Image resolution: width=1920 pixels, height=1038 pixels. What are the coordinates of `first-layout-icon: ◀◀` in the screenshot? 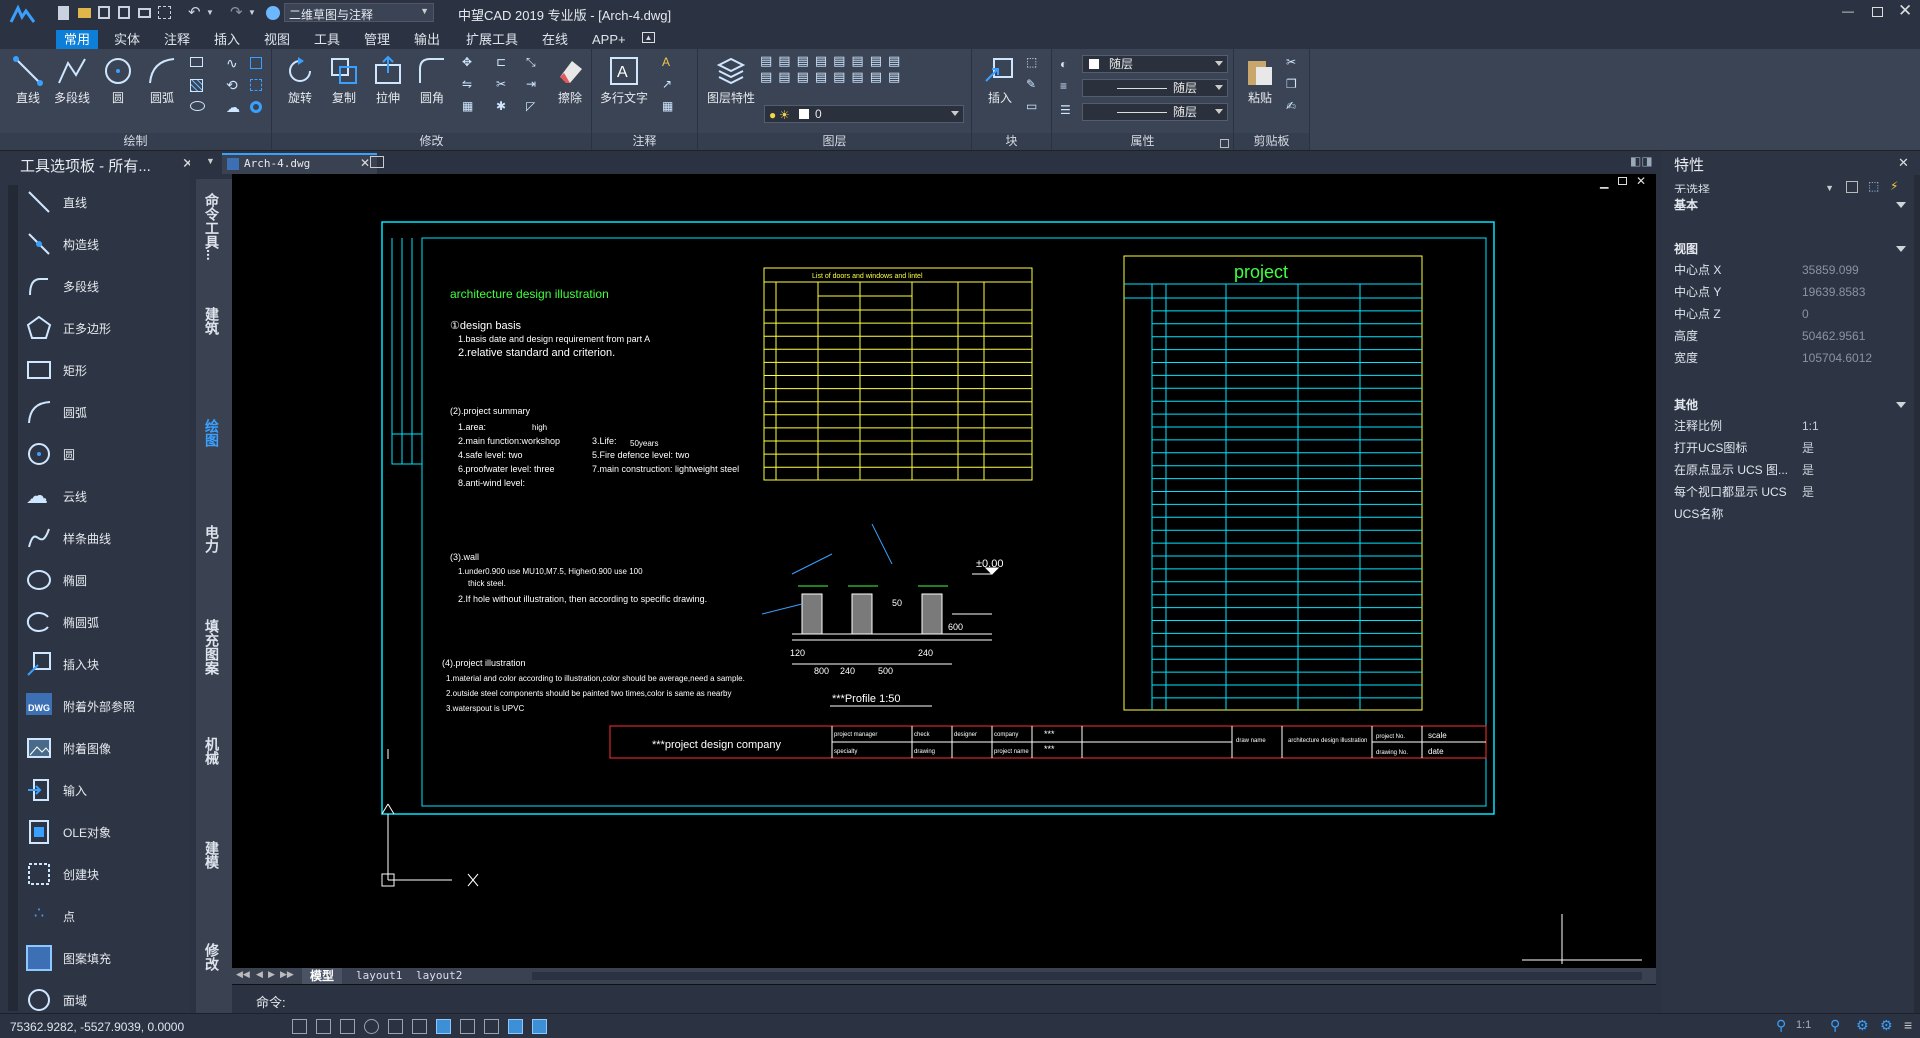 It's located at (243, 974).